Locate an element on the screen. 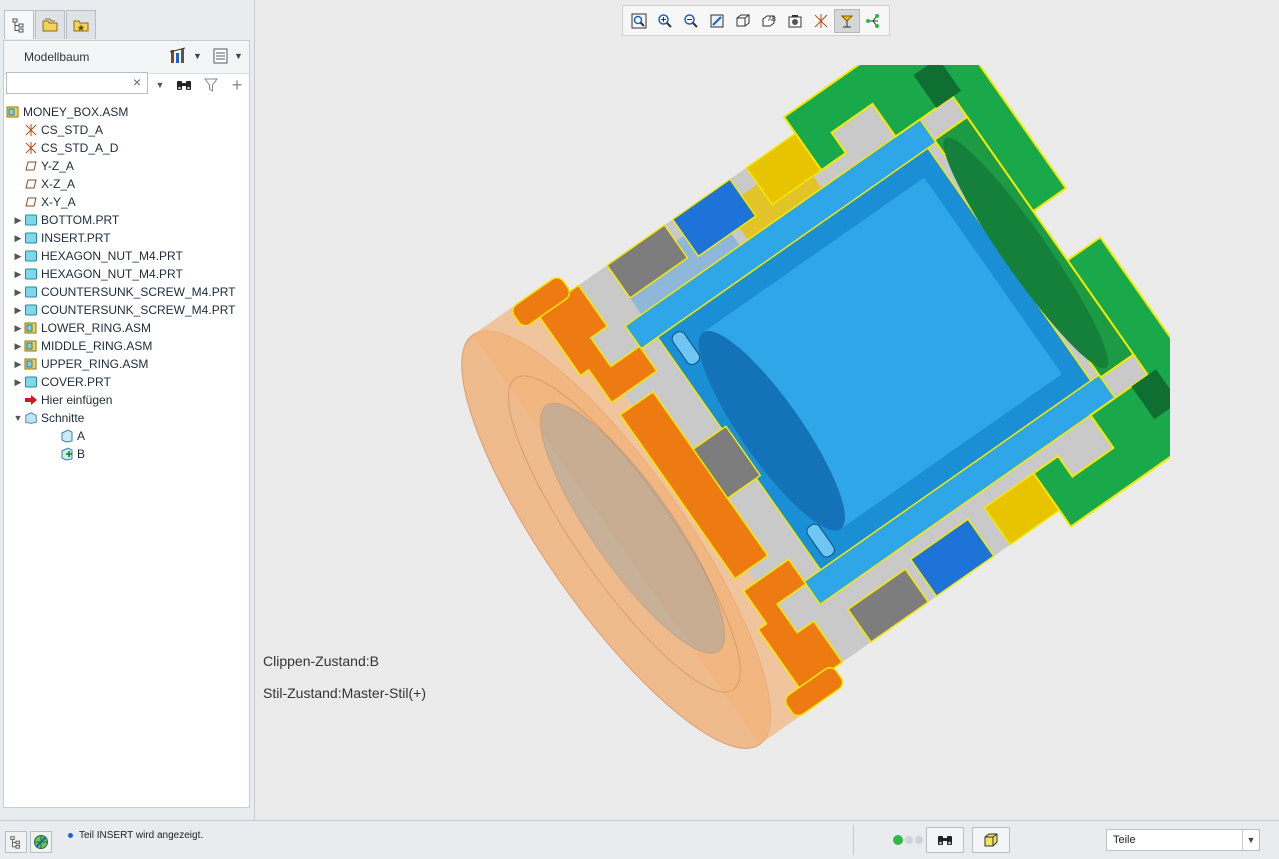 The height and width of the screenshot is (859, 1279). style-state-text: Stil-Zustand:Master-Stil(+) is located at coordinates (344, 693).